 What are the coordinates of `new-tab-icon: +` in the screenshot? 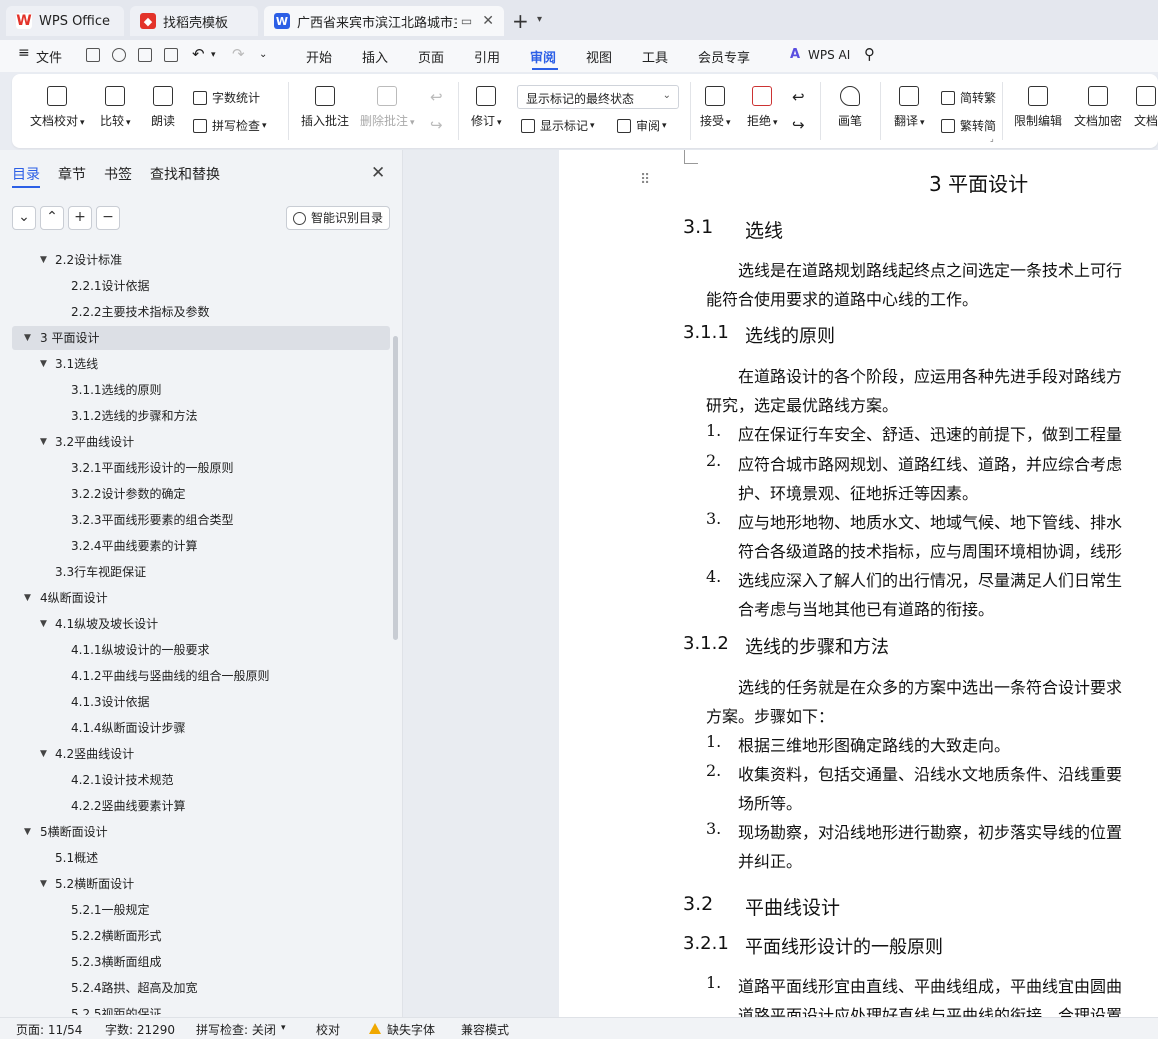 It's located at (520, 21).